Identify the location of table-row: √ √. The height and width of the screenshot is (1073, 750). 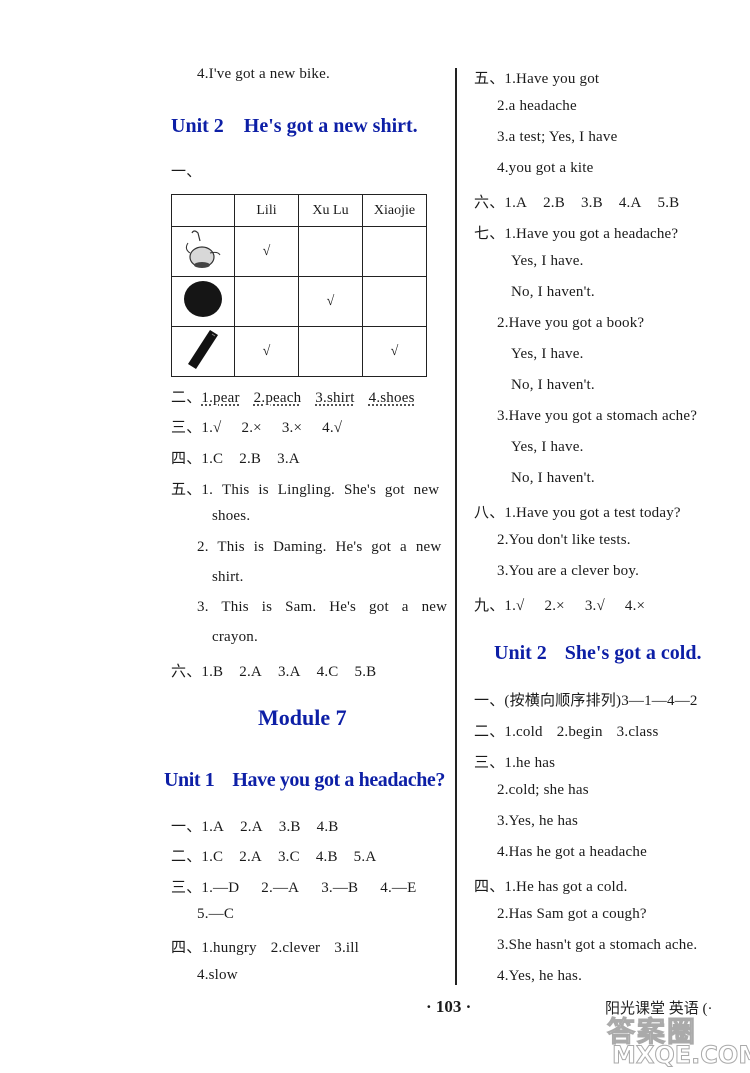
(299, 351).